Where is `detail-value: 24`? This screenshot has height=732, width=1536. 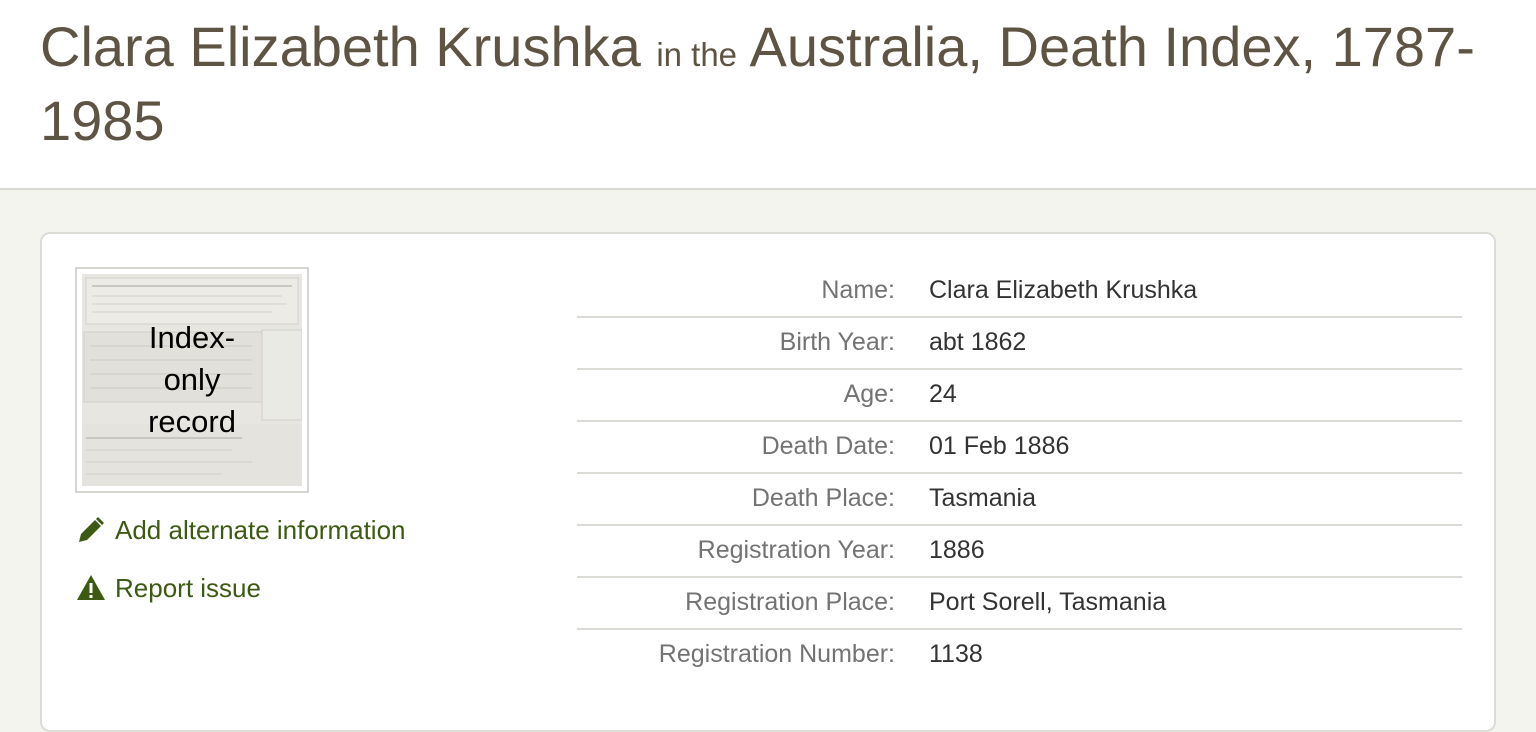
detail-value: 24 is located at coordinates (943, 394).